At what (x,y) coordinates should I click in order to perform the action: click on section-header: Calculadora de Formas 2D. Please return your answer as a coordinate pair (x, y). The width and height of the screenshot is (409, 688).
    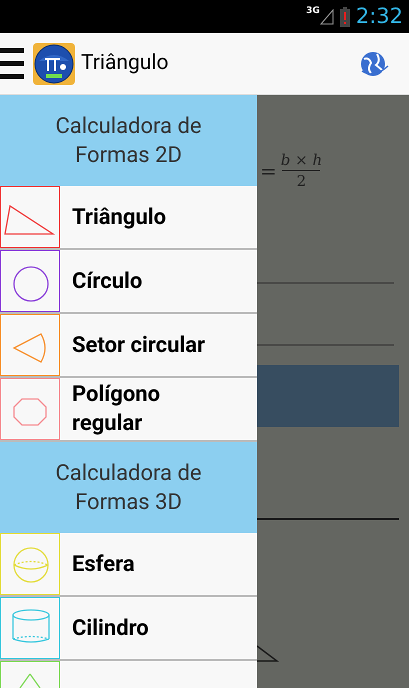
    Looking at the image, I should click on (128, 140).